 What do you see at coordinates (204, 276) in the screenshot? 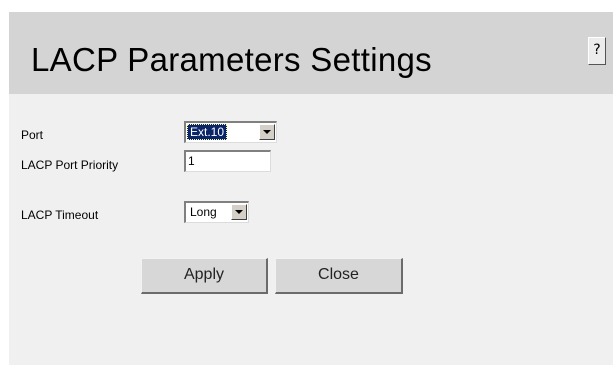
I see `apply-button: Apply` at bounding box center [204, 276].